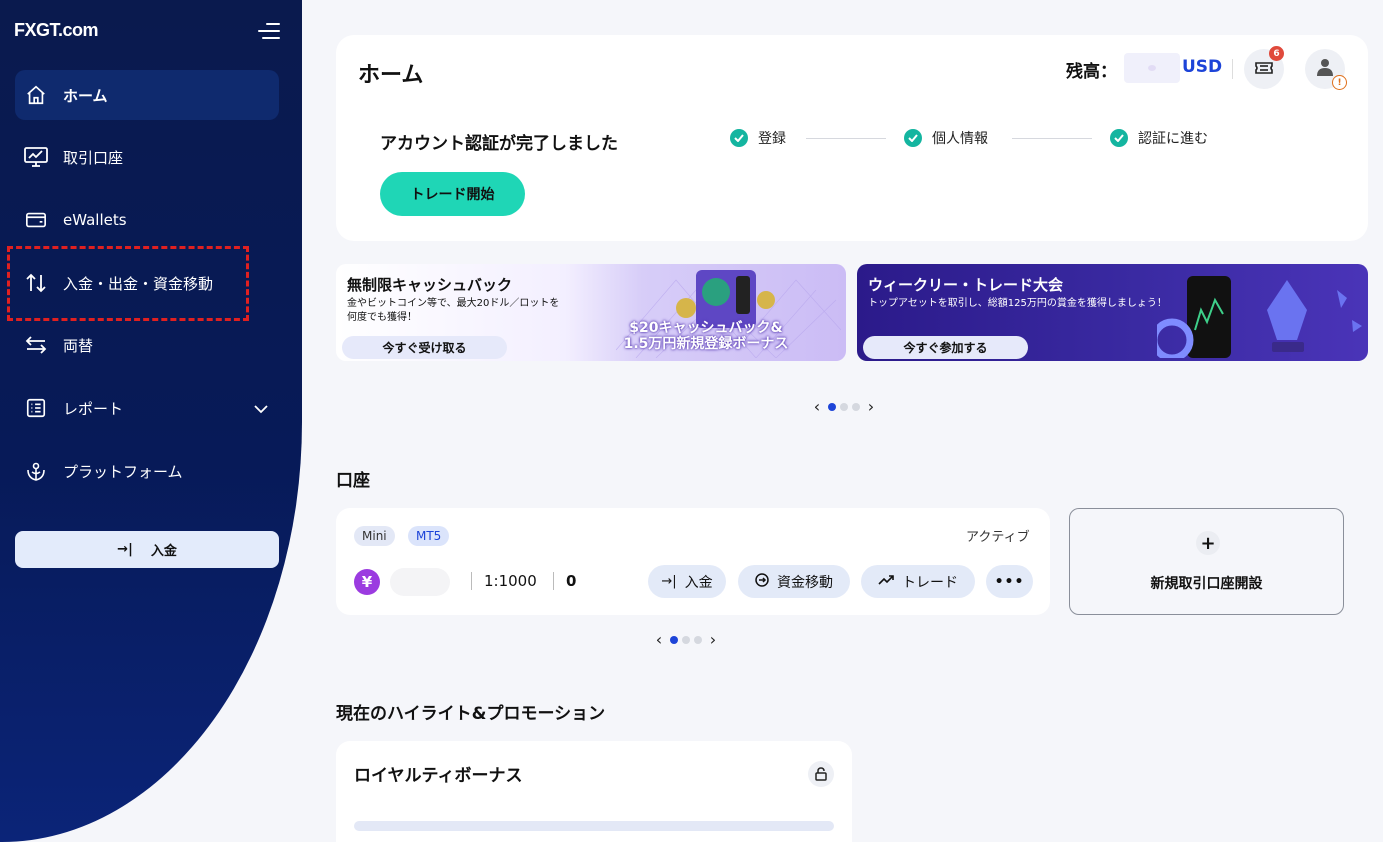 The height and width of the screenshot is (842, 1383). I want to click on pill-label: トレード, so click(930, 582).